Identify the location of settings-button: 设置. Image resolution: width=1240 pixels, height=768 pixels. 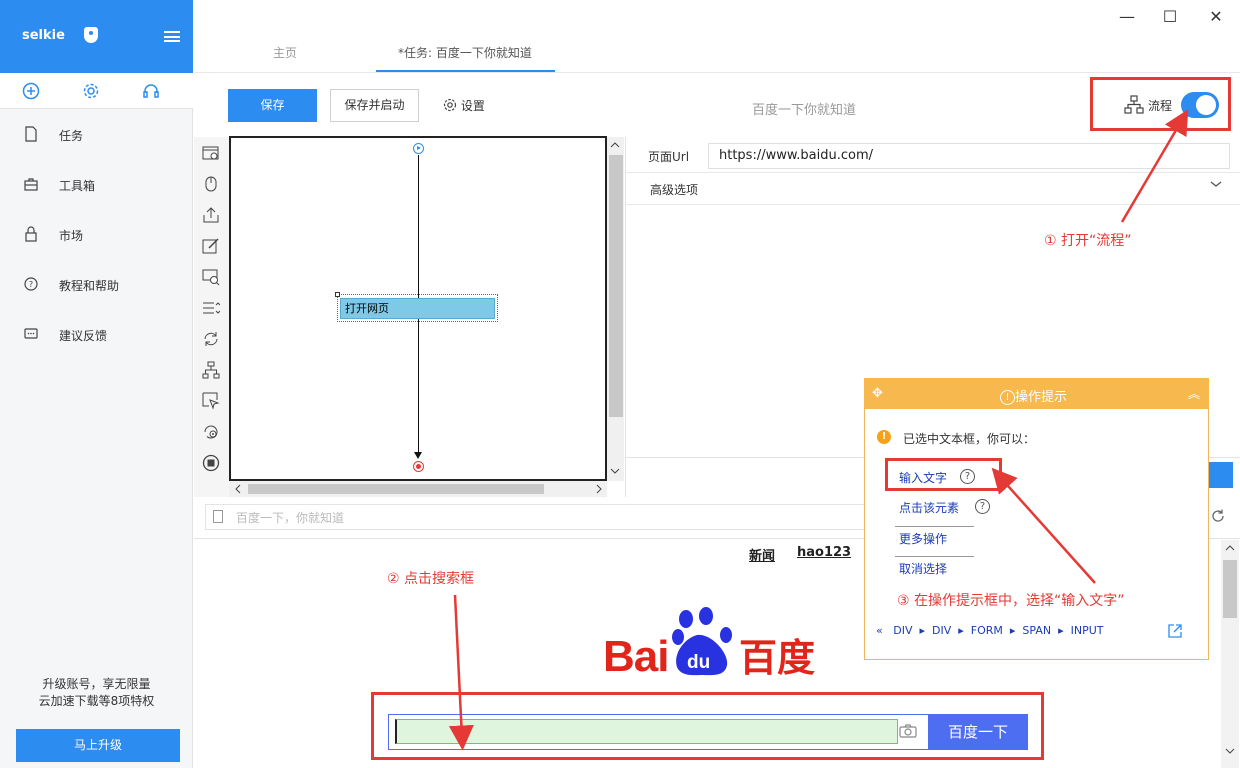
(464, 105).